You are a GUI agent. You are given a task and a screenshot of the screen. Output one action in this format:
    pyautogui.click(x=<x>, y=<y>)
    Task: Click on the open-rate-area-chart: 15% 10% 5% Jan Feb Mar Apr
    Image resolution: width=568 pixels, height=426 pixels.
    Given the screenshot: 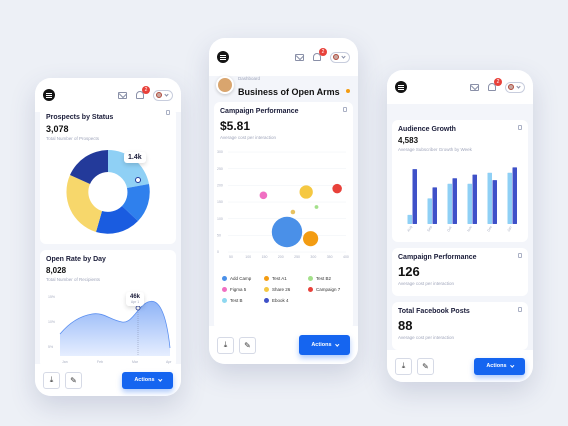 What is the action you would take?
    pyautogui.click(x=110, y=329)
    